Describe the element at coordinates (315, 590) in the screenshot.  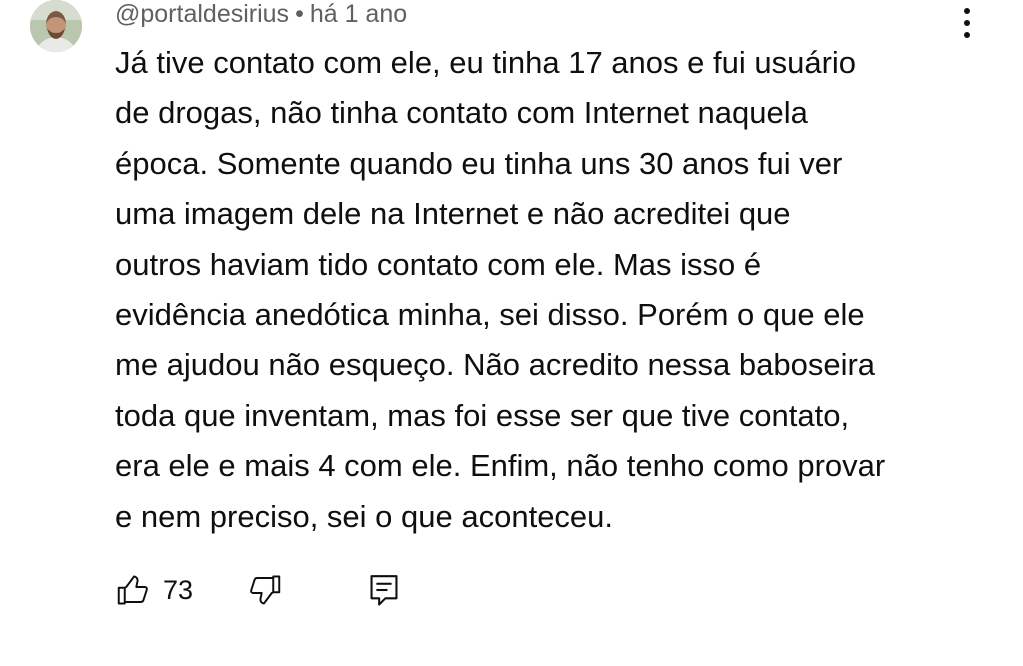
I see `comment-actions: 73` at that location.